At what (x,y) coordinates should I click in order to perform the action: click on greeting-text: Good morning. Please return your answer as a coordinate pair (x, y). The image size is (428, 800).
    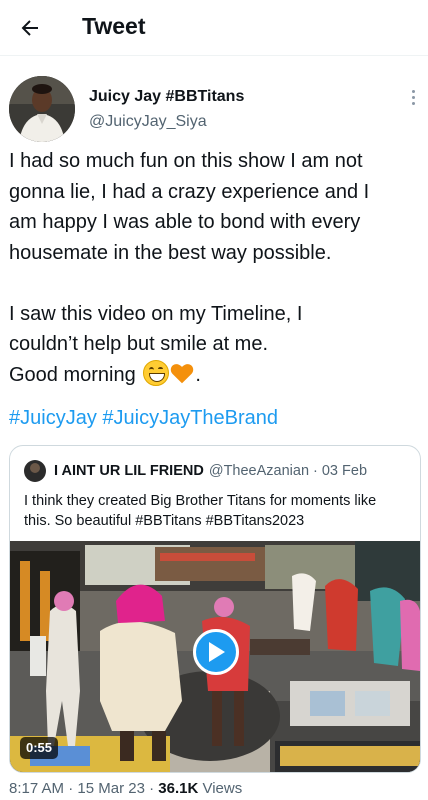
    Looking at the image, I should click on (72, 374).